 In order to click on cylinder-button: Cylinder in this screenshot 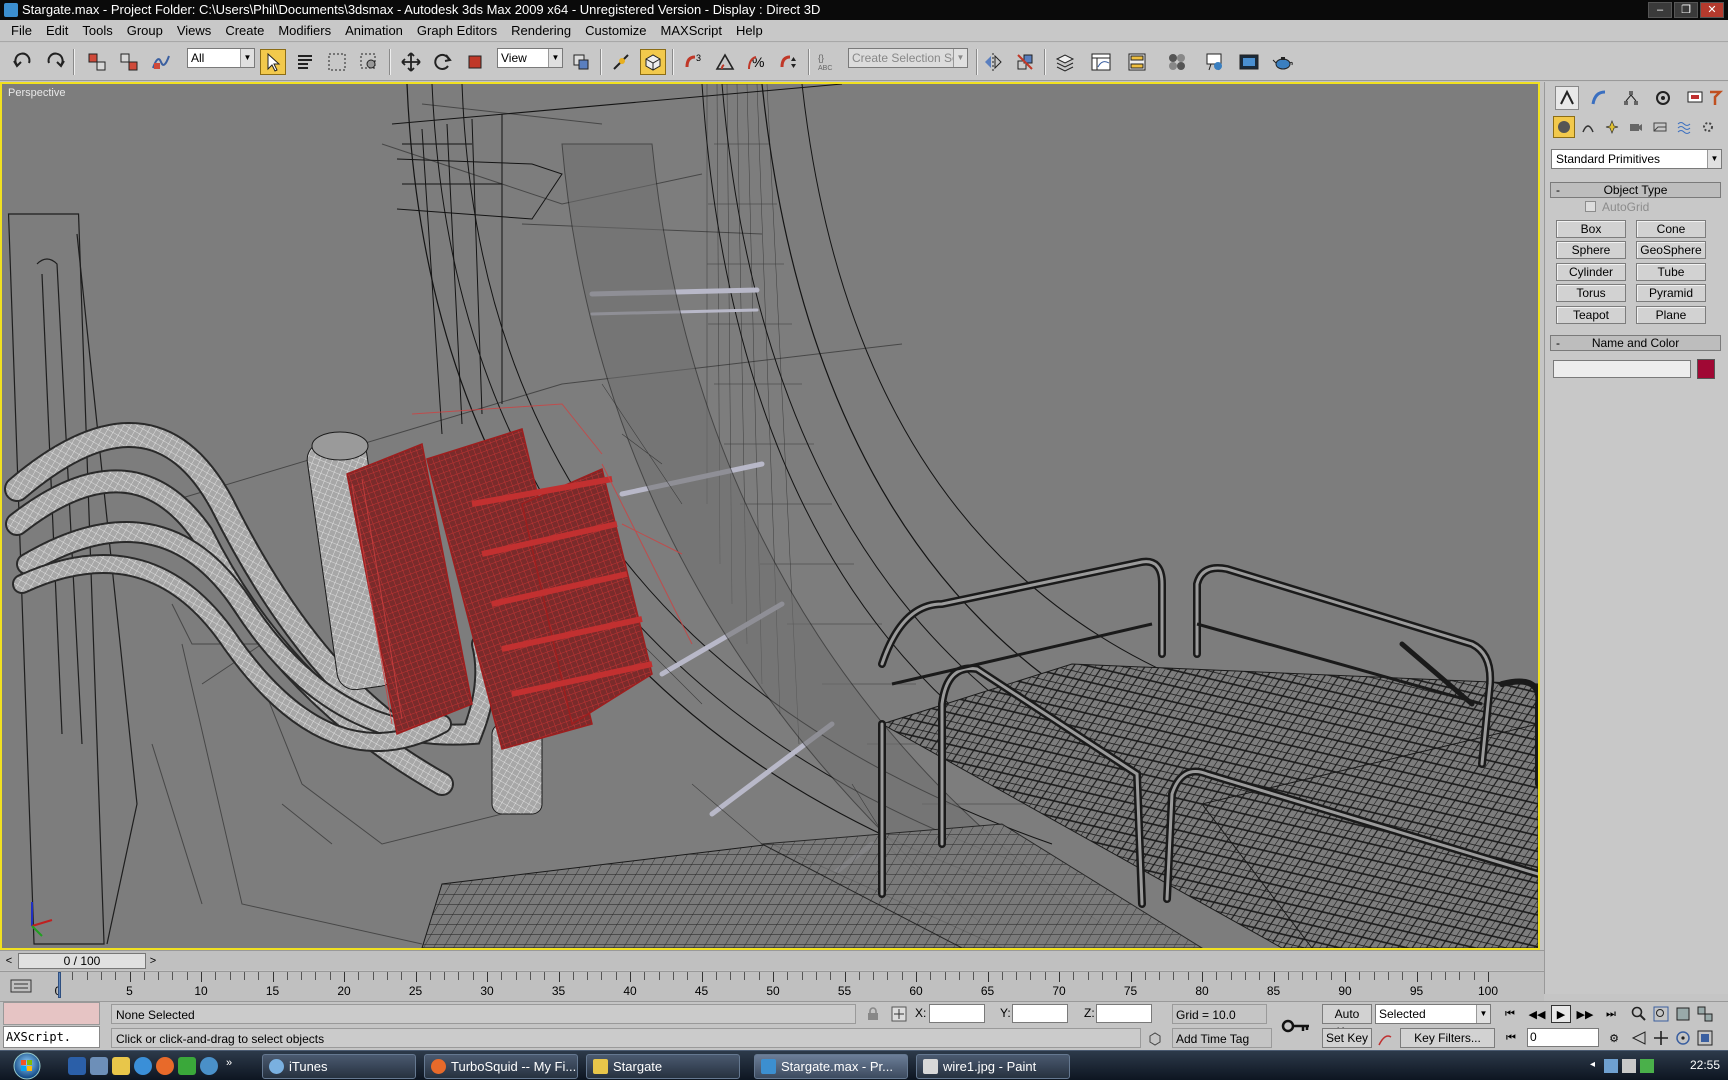, I will do `click(1591, 272)`.